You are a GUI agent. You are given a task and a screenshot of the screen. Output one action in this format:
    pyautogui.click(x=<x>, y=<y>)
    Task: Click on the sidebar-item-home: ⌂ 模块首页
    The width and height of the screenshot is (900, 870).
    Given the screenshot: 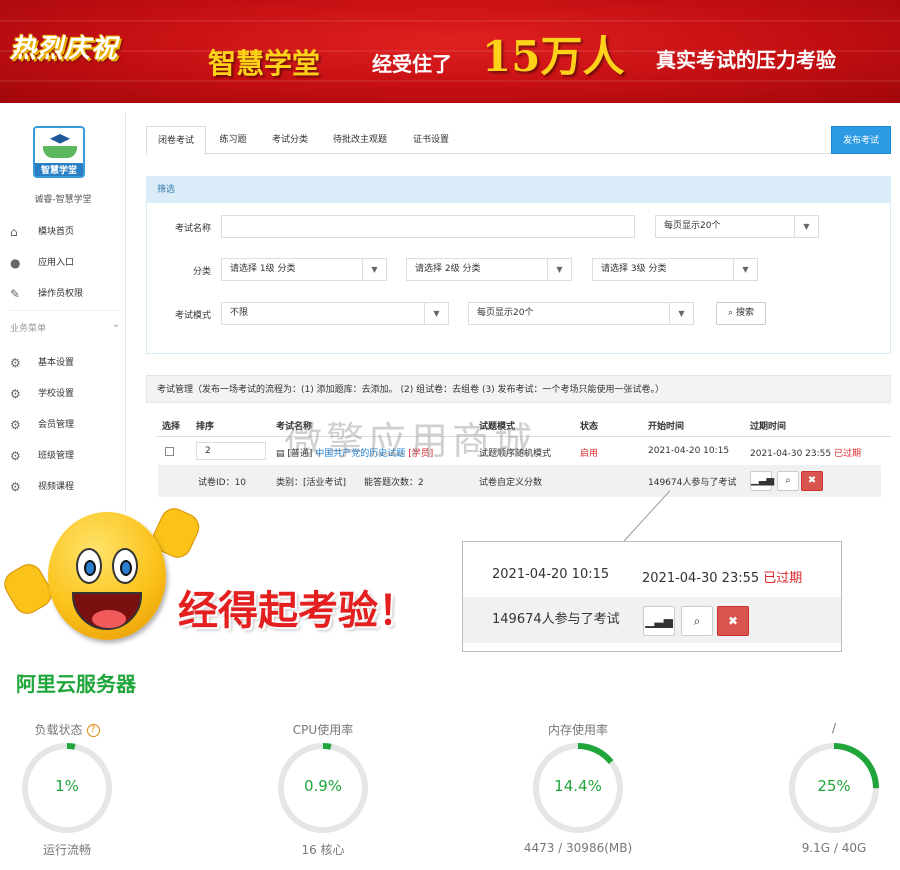 What is the action you would take?
    pyautogui.click(x=42, y=231)
    